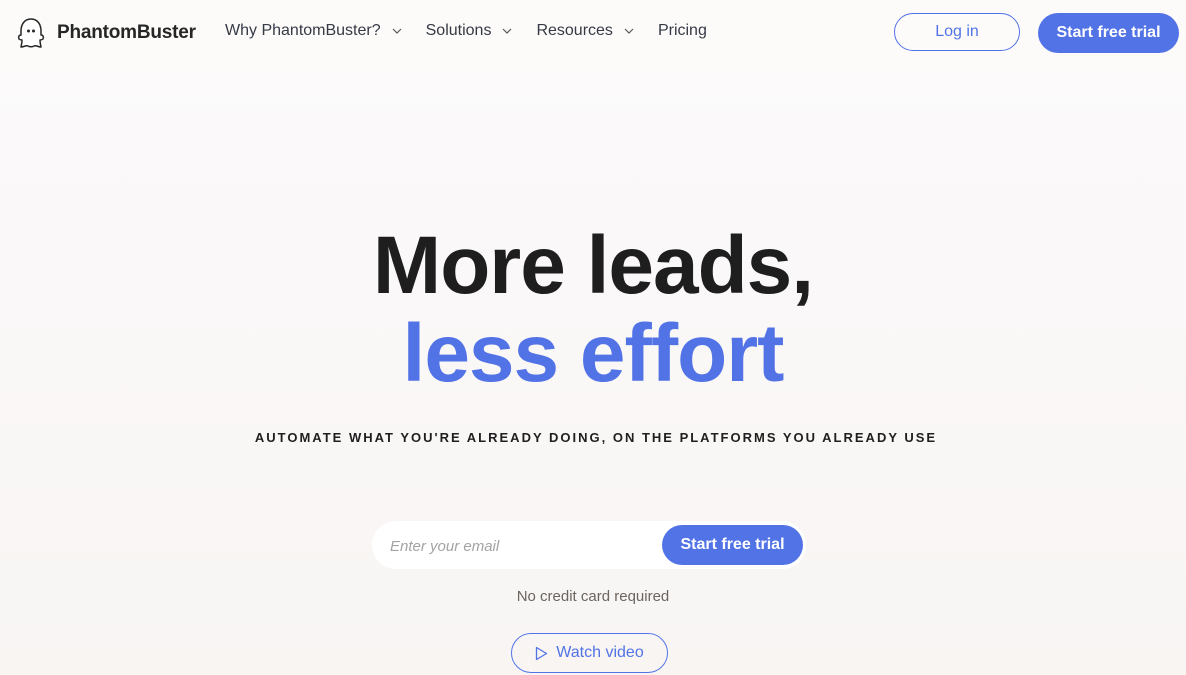 Image resolution: width=1186 pixels, height=675 pixels. Describe the element at coordinates (593, 353) in the screenshot. I see `hero-title-line2: less effort` at that location.